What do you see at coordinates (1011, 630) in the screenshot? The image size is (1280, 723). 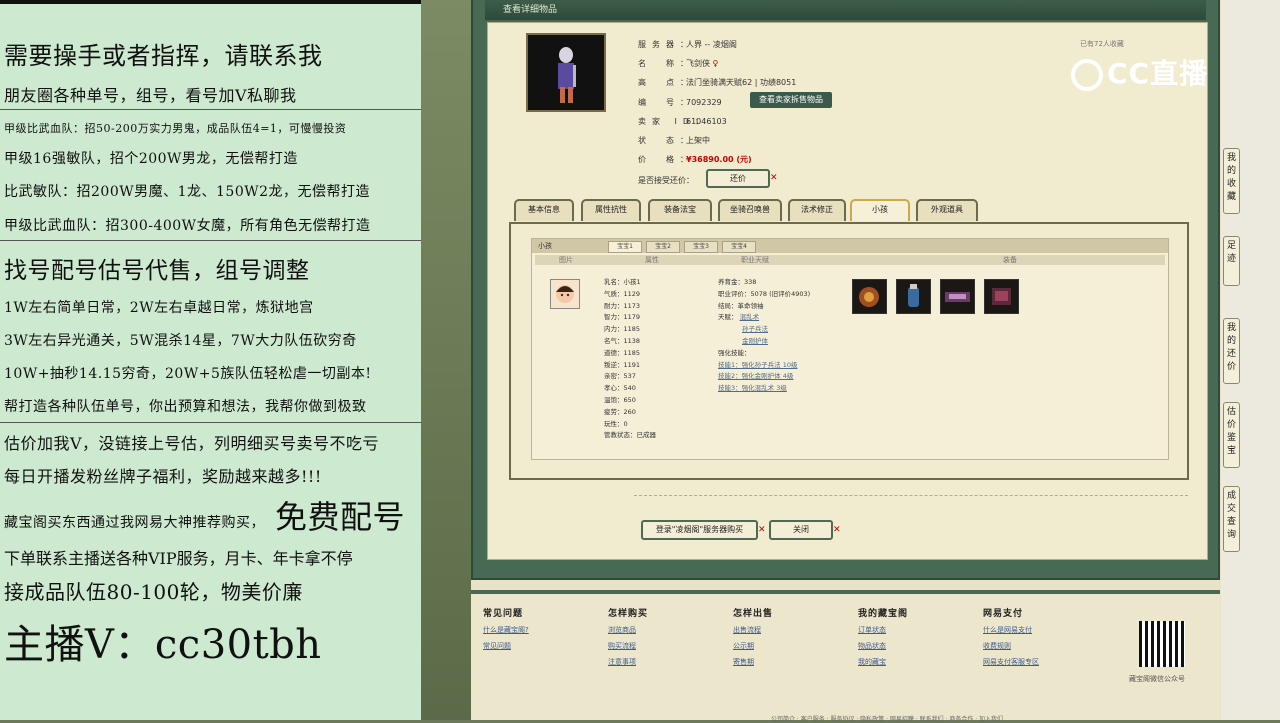 I see `footer-link: 什么是网易支付` at bounding box center [1011, 630].